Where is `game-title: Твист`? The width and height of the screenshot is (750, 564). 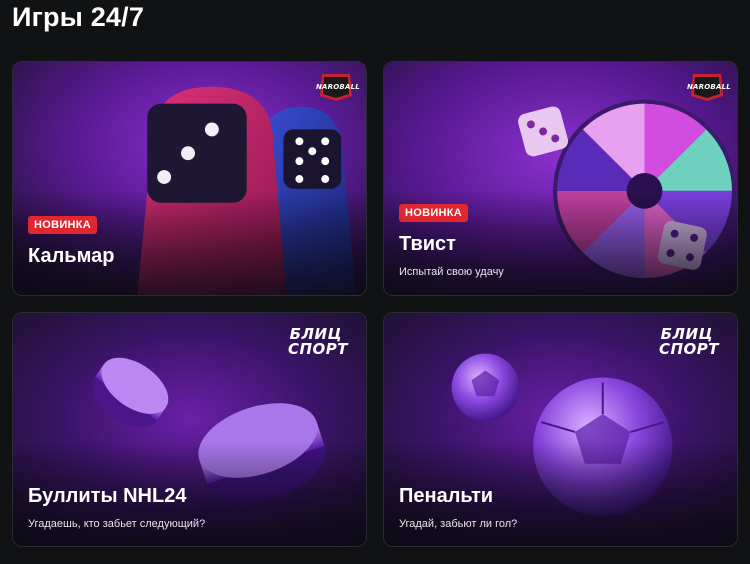
game-title: Твист is located at coordinates (427, 244).